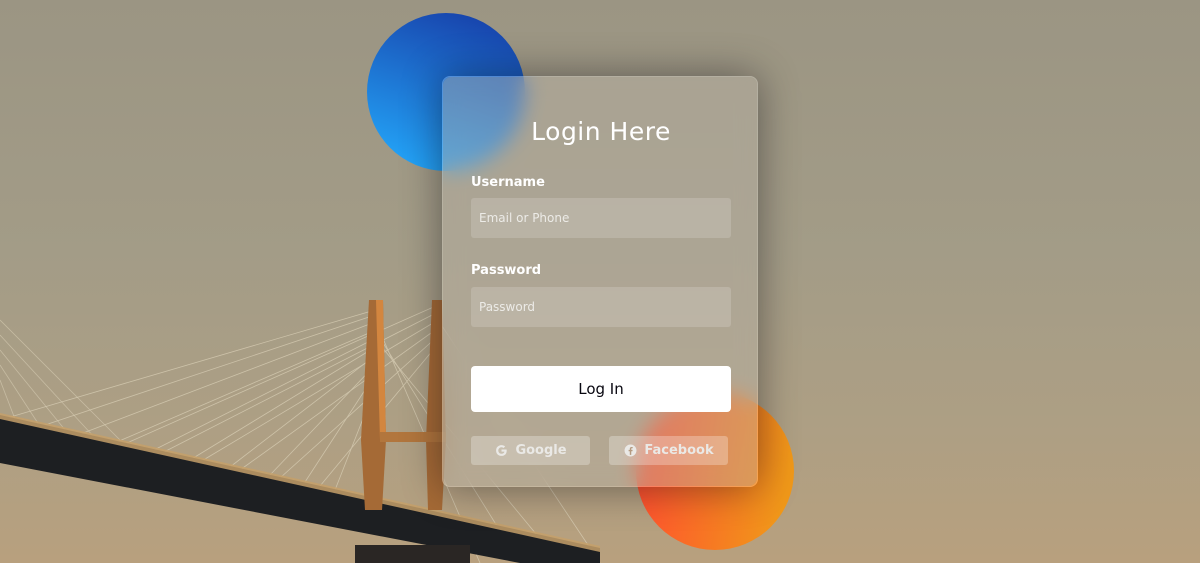 The width and height of the screenshot is (1200, 563). I want to click on username-label: Username, so click(508, 182).